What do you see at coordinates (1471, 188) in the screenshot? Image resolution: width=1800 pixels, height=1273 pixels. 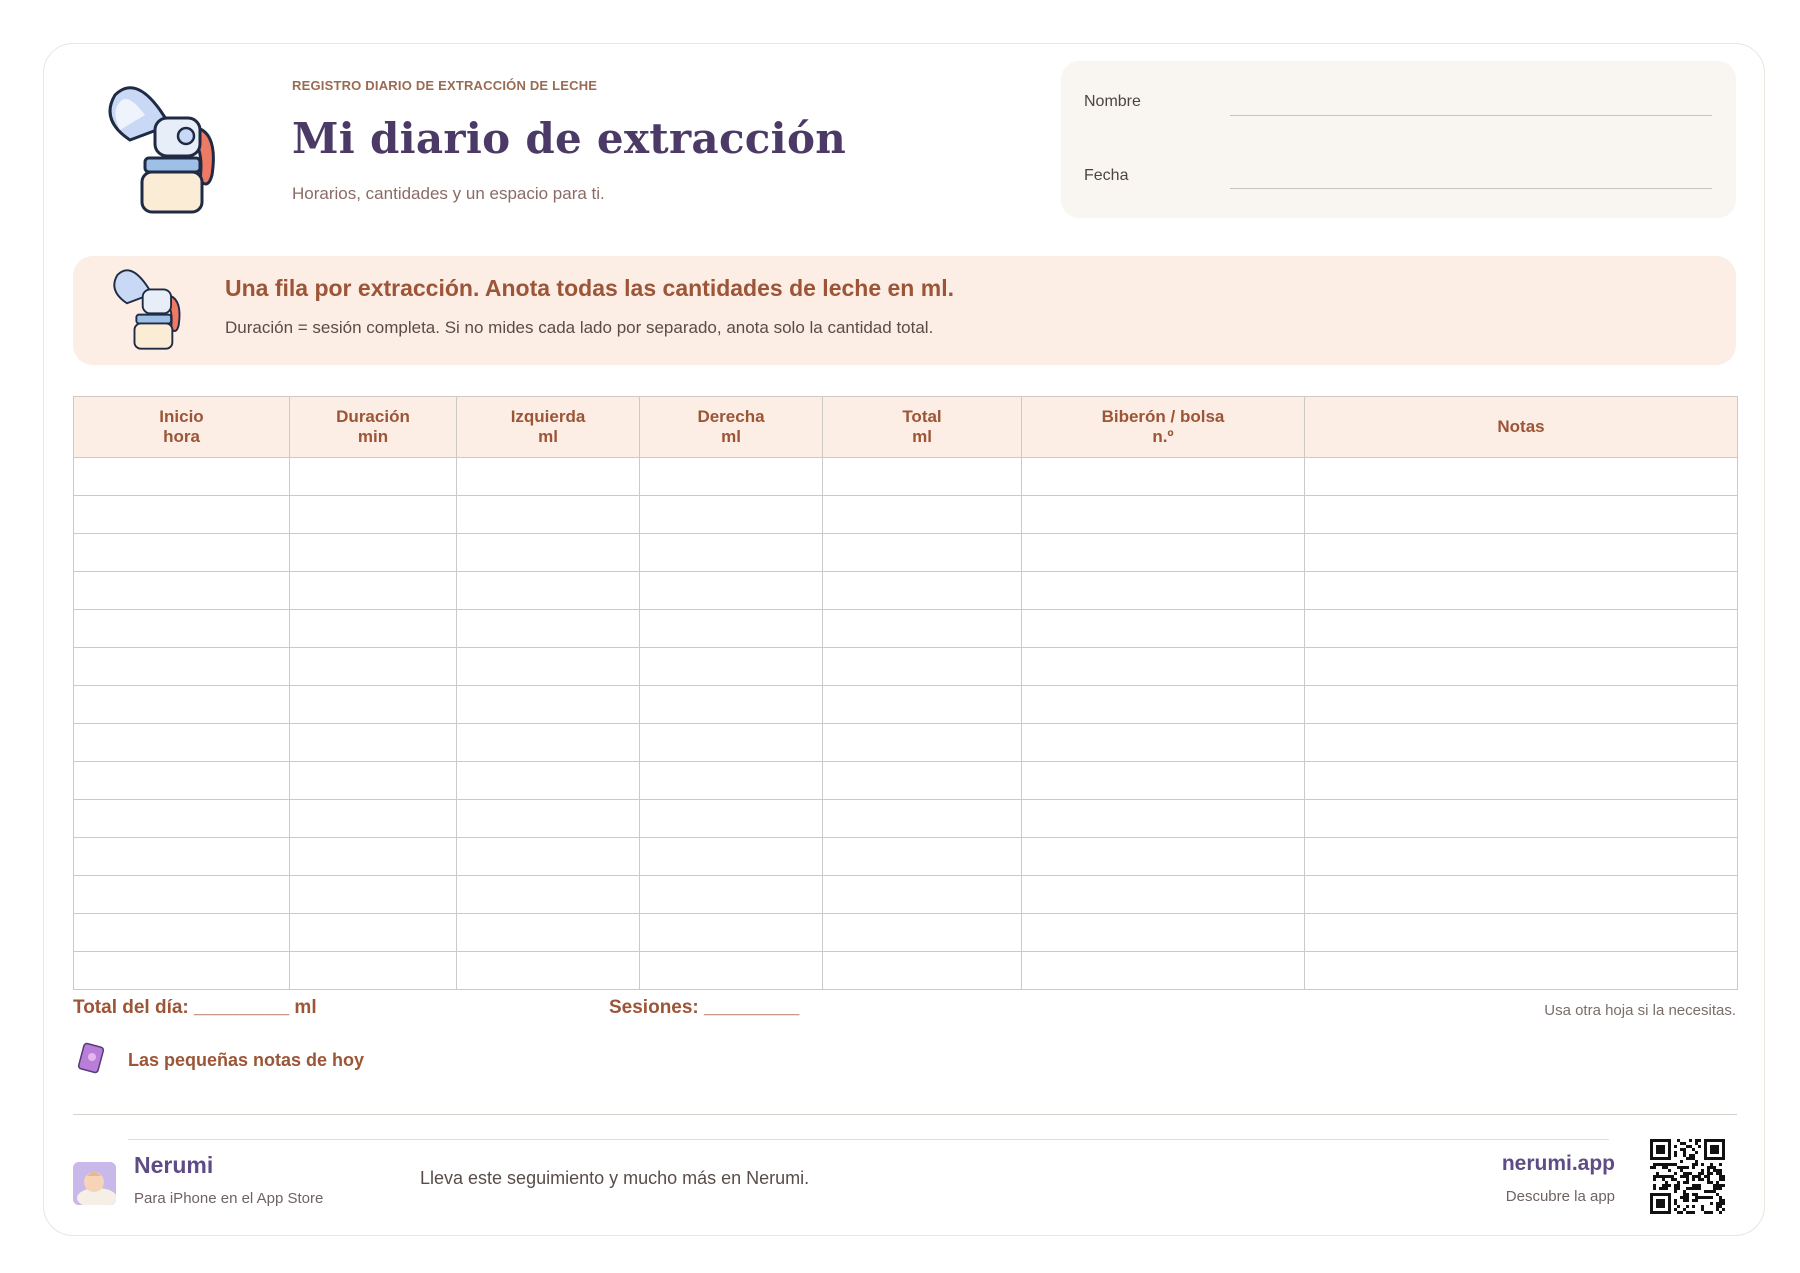 I see `date-field` at bounding box center [1471, 188].